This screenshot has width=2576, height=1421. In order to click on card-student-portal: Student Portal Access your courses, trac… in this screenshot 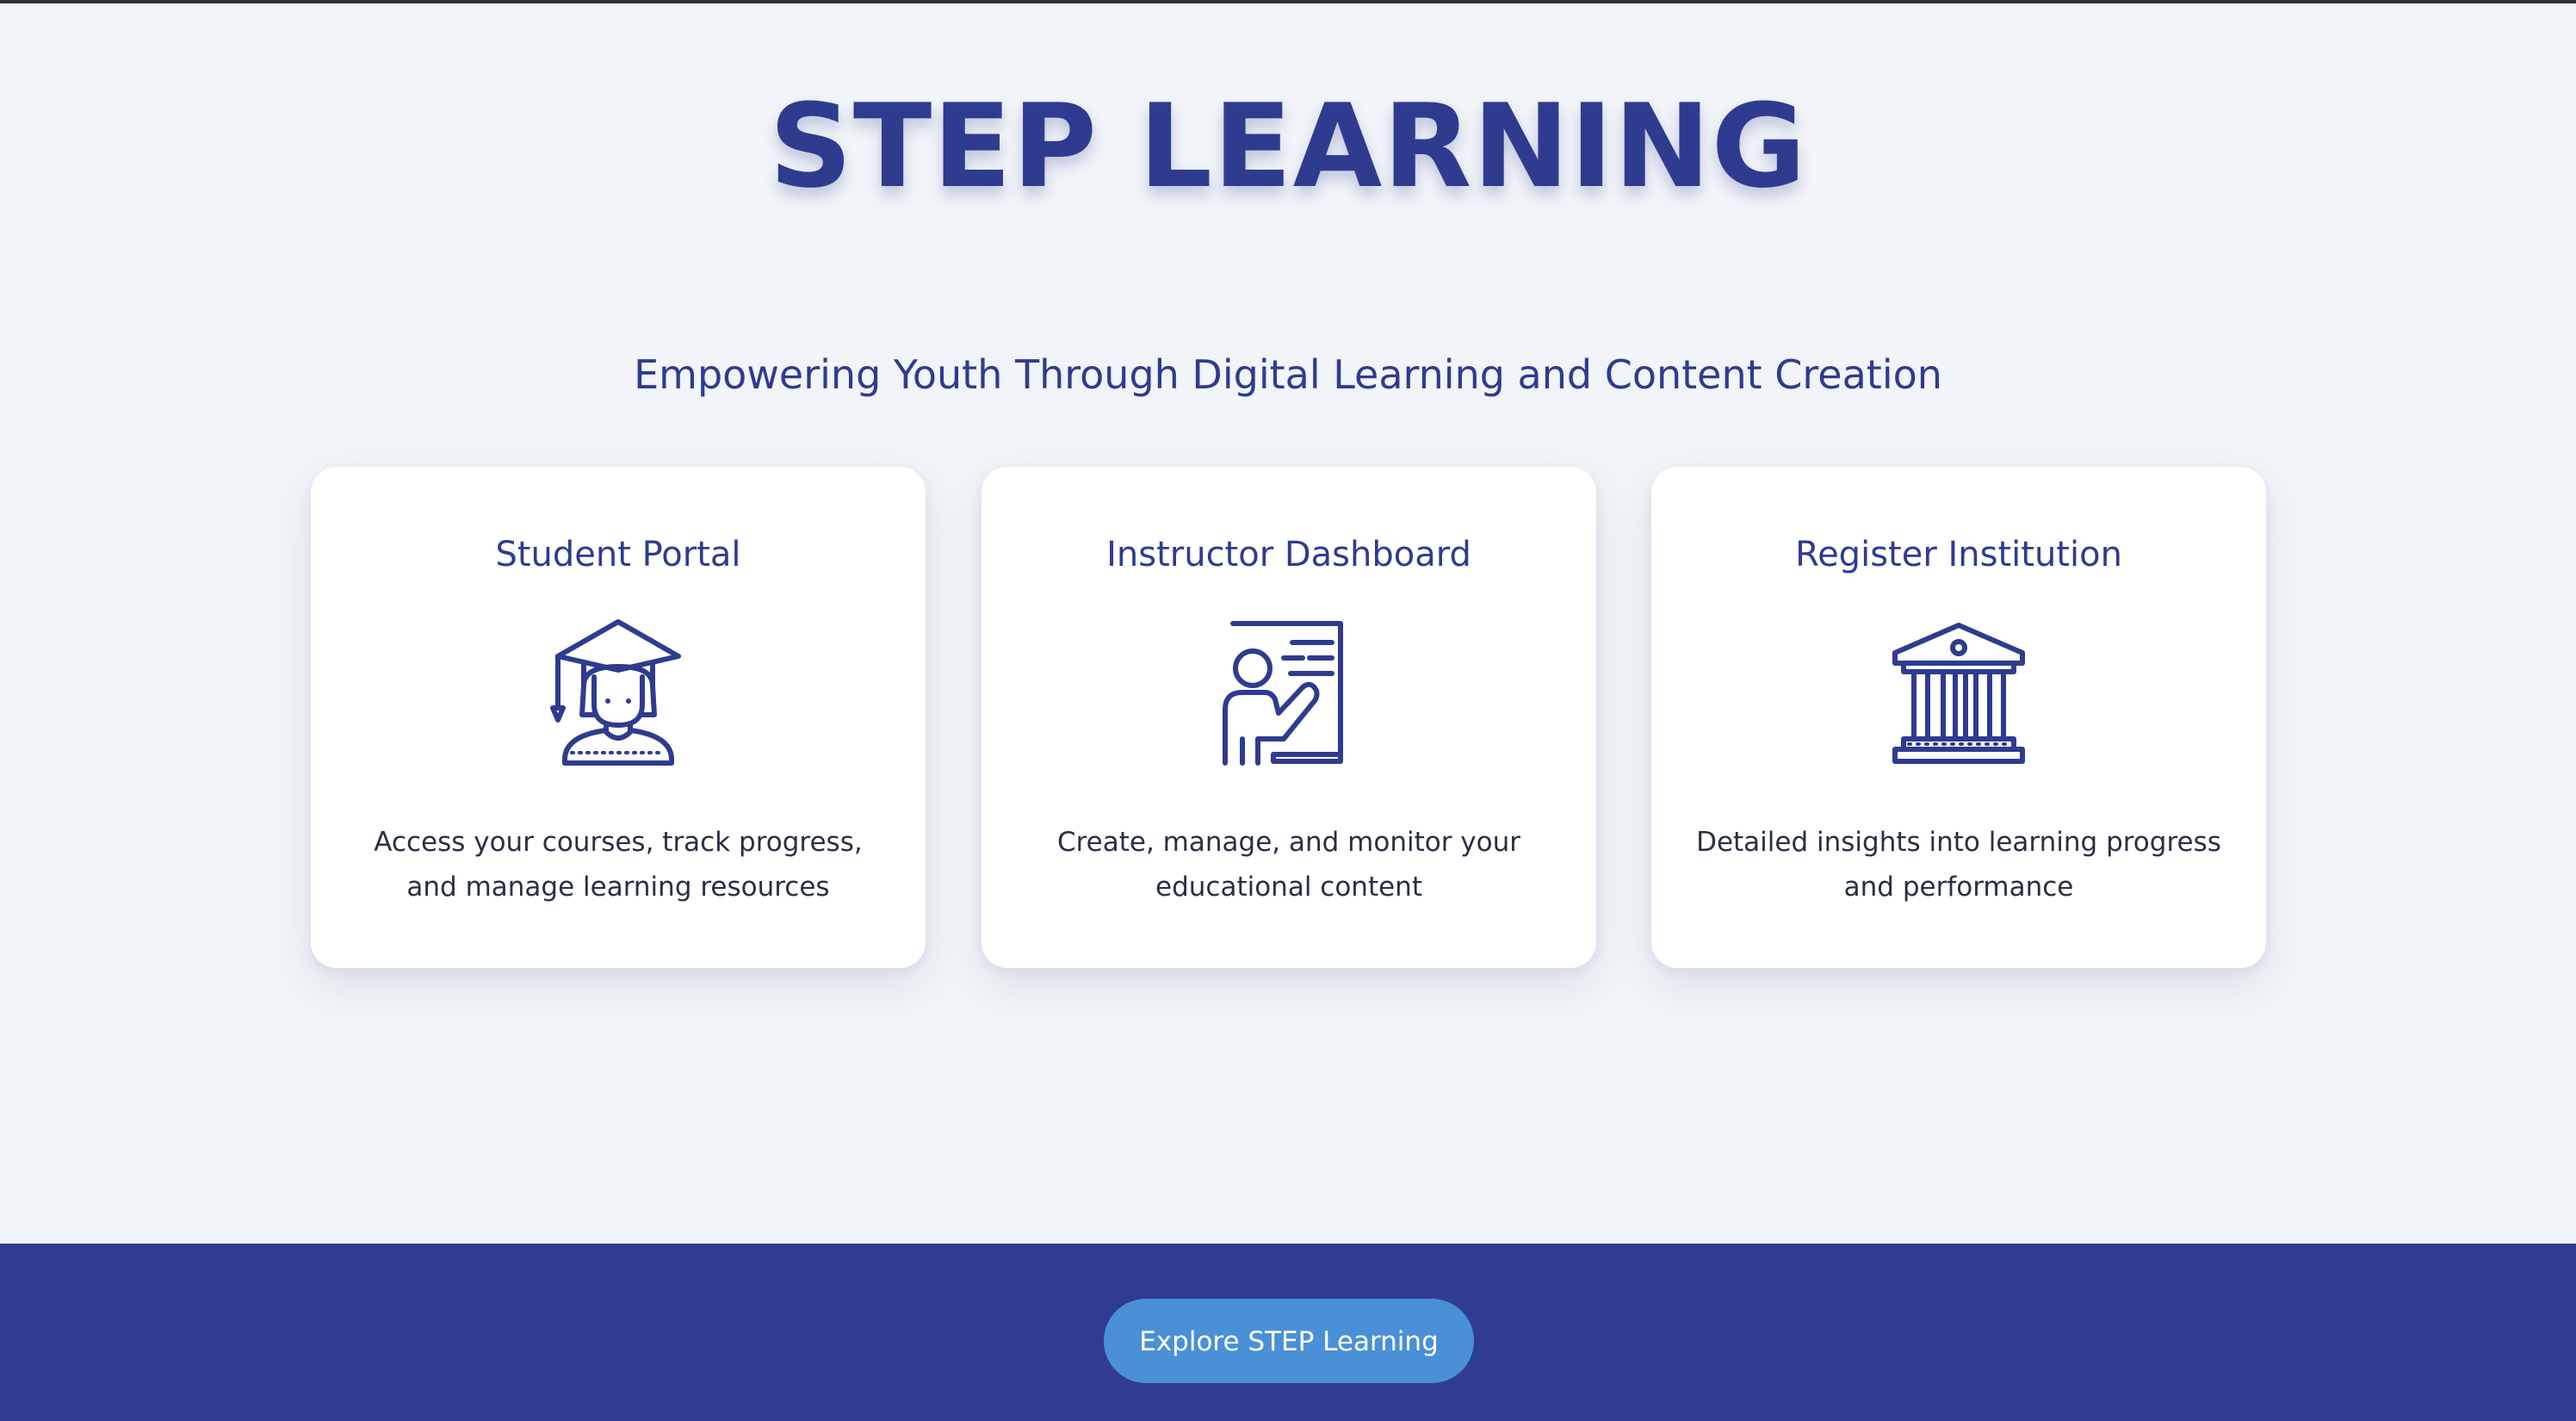, I will do `click(619, 717)`.